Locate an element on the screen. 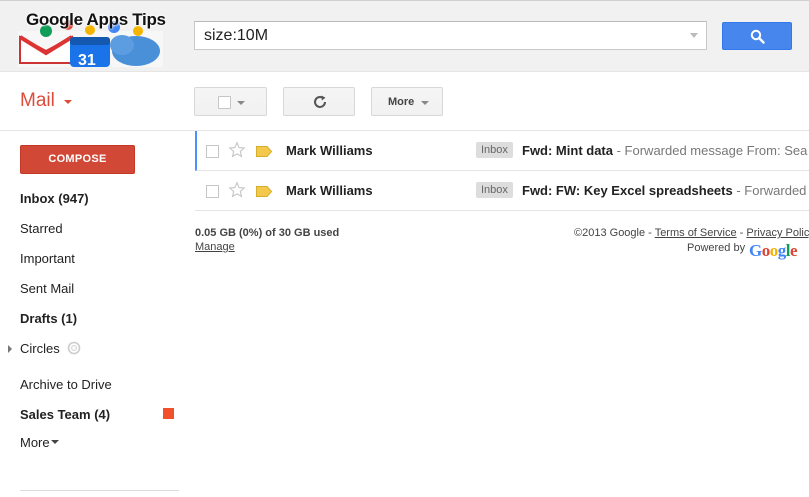  message-snippet: - Forwarded message From: Sea is located at coordinates (710, 150).